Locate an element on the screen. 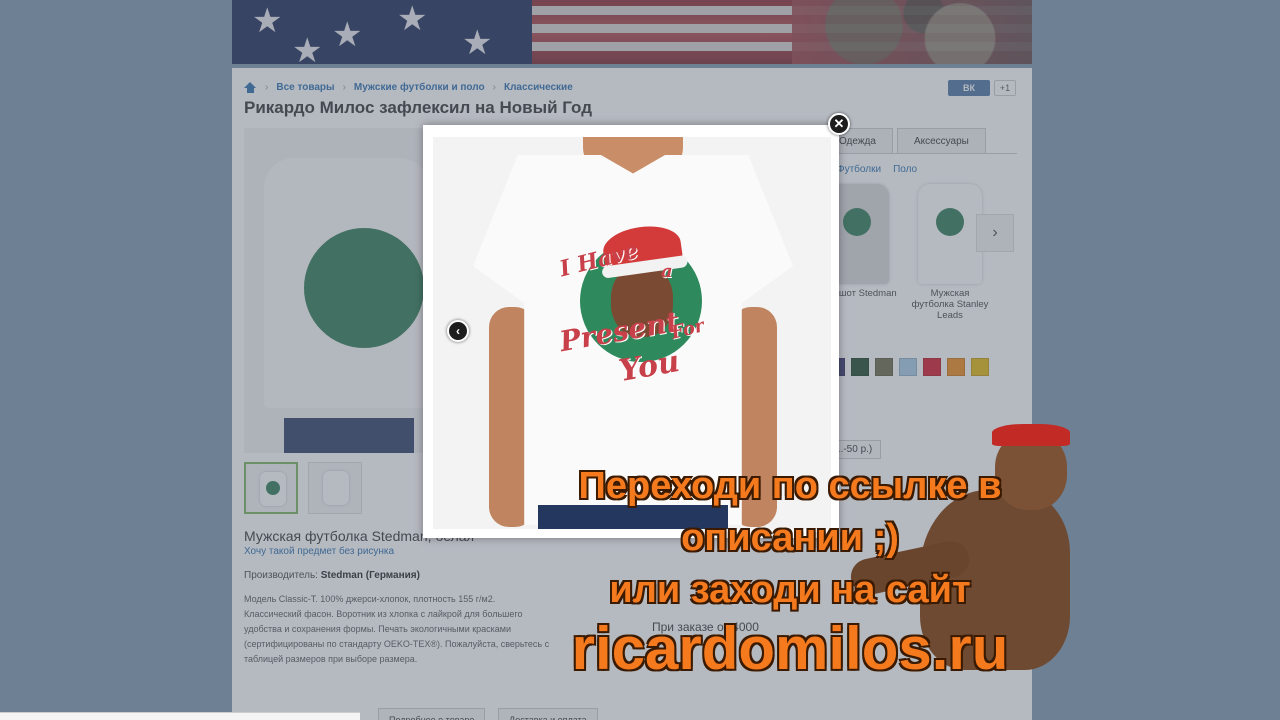 The height and width of the screenshot is (720, 1280). promo-line: или заходи на сайт is located at coordinates (790, 590).